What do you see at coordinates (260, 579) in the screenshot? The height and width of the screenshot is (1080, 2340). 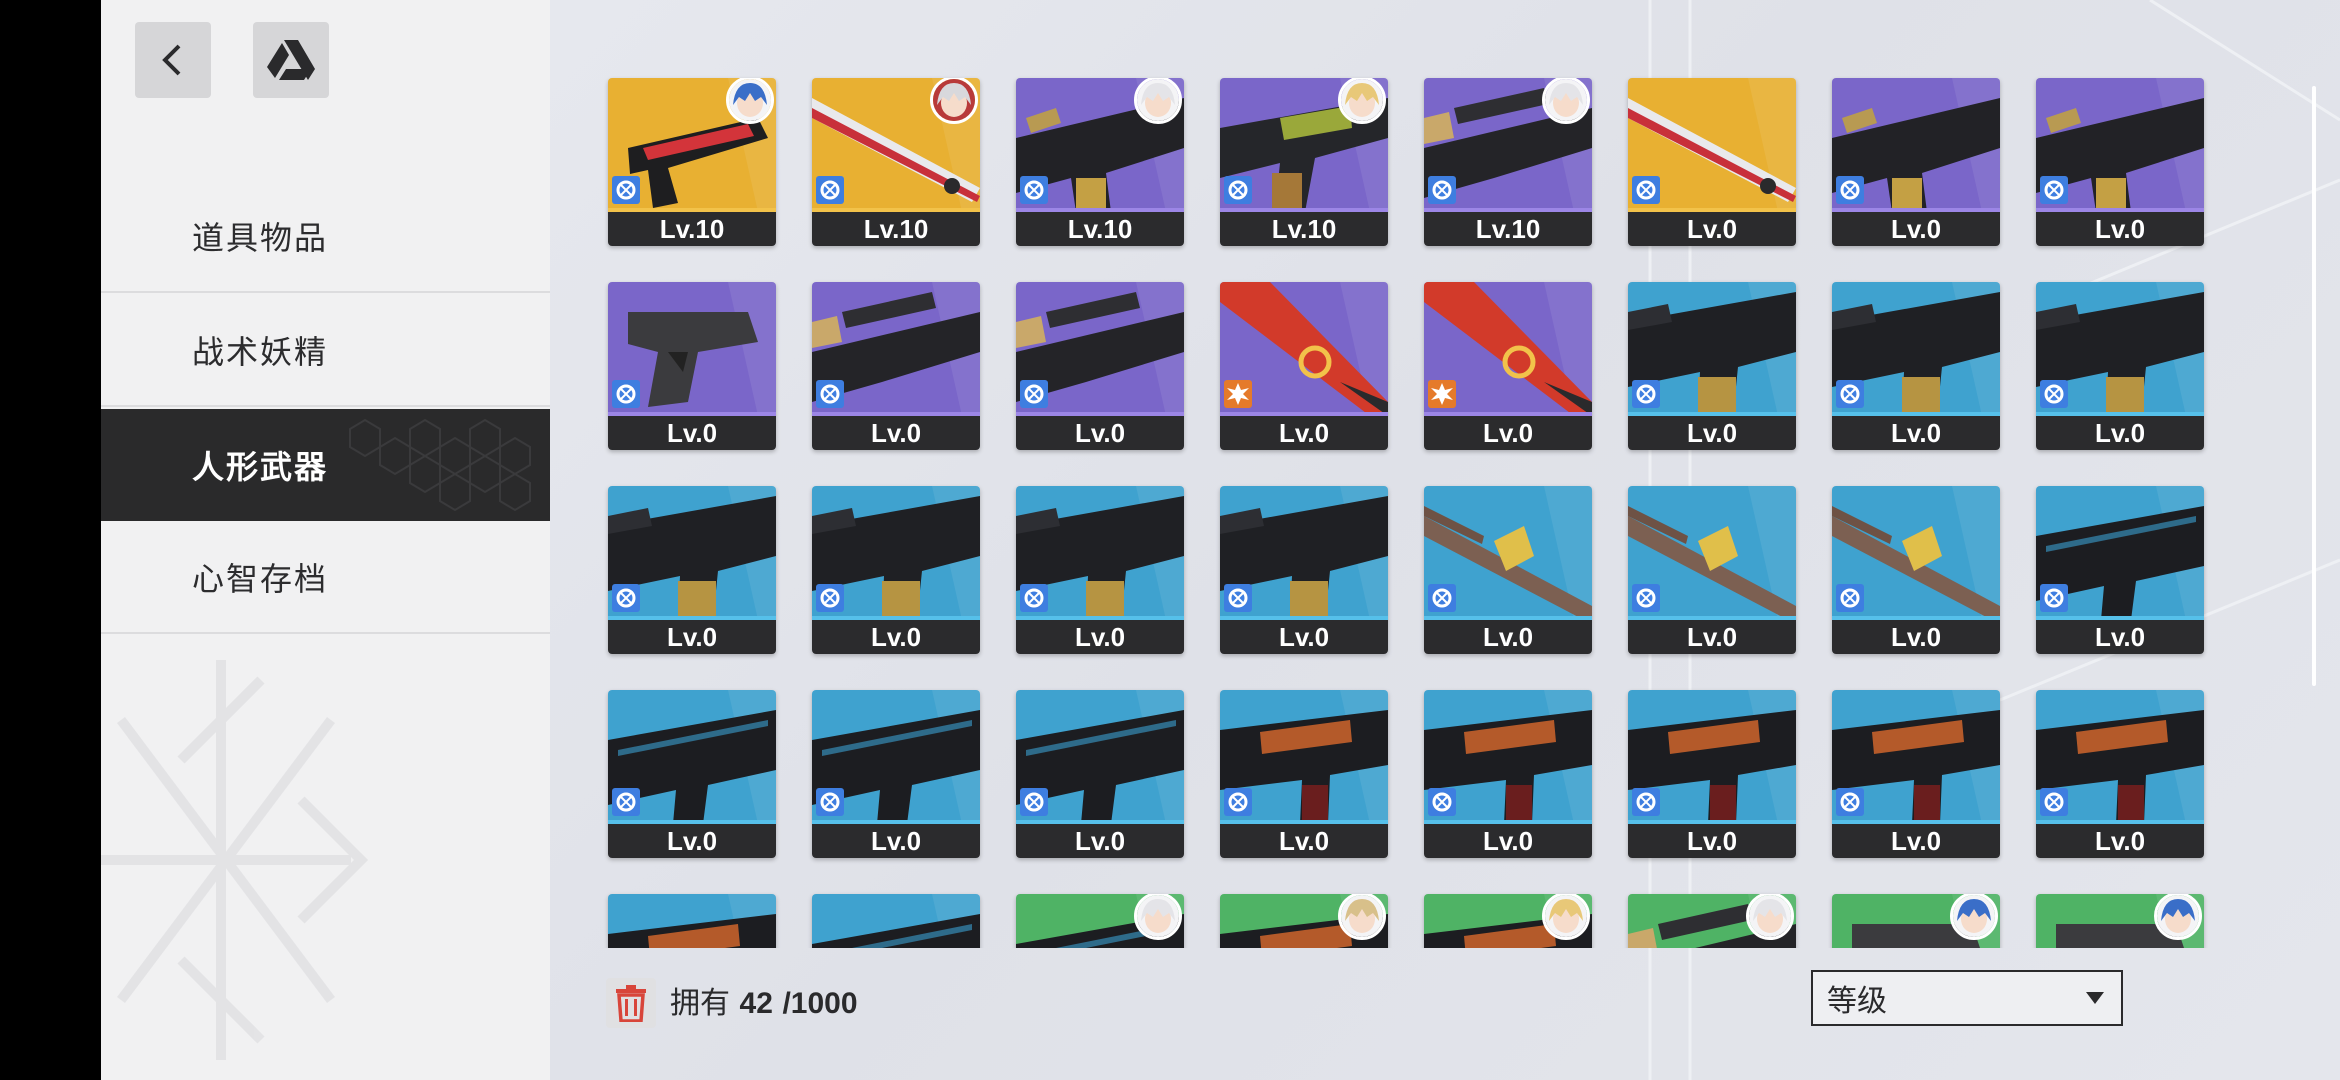 I see `sidebar-item-label: 心智存档` at bounding box center [260, 579].